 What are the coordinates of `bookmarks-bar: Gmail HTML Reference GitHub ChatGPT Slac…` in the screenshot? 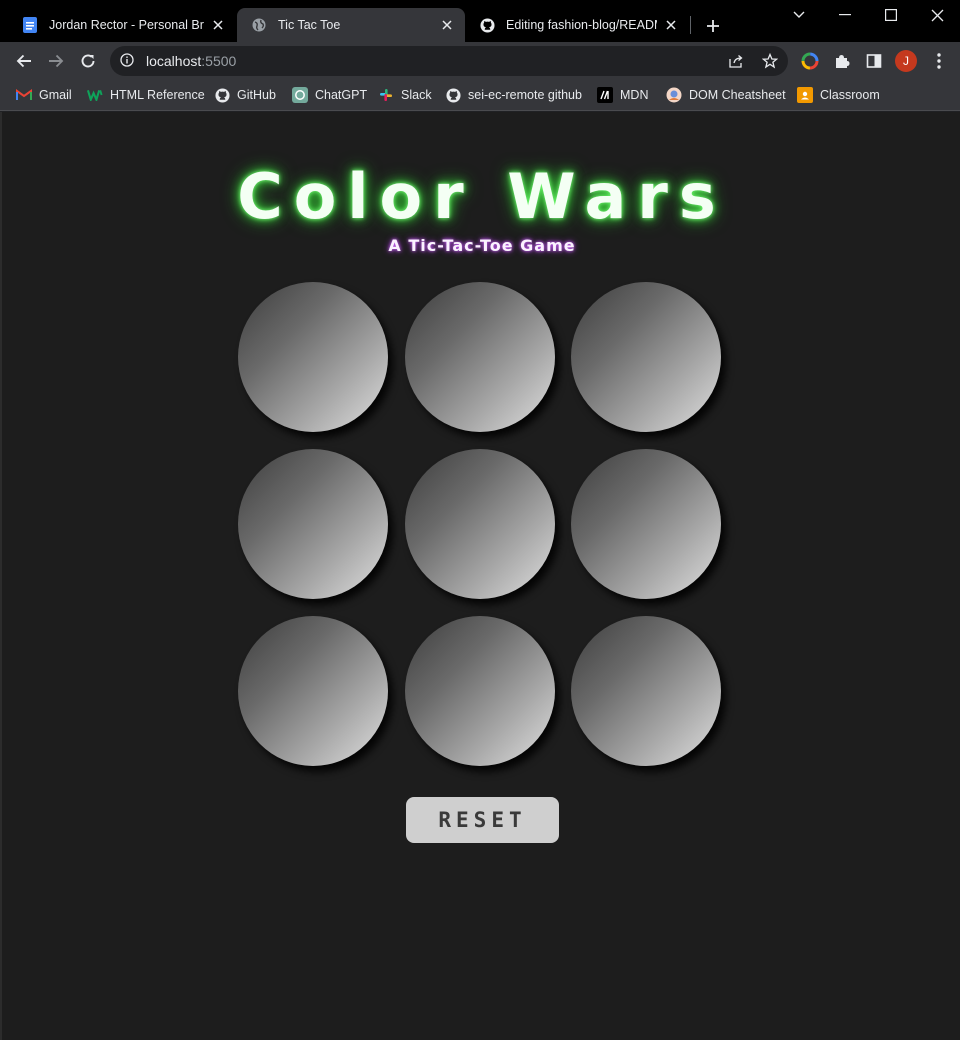 It's located at (480, 95).